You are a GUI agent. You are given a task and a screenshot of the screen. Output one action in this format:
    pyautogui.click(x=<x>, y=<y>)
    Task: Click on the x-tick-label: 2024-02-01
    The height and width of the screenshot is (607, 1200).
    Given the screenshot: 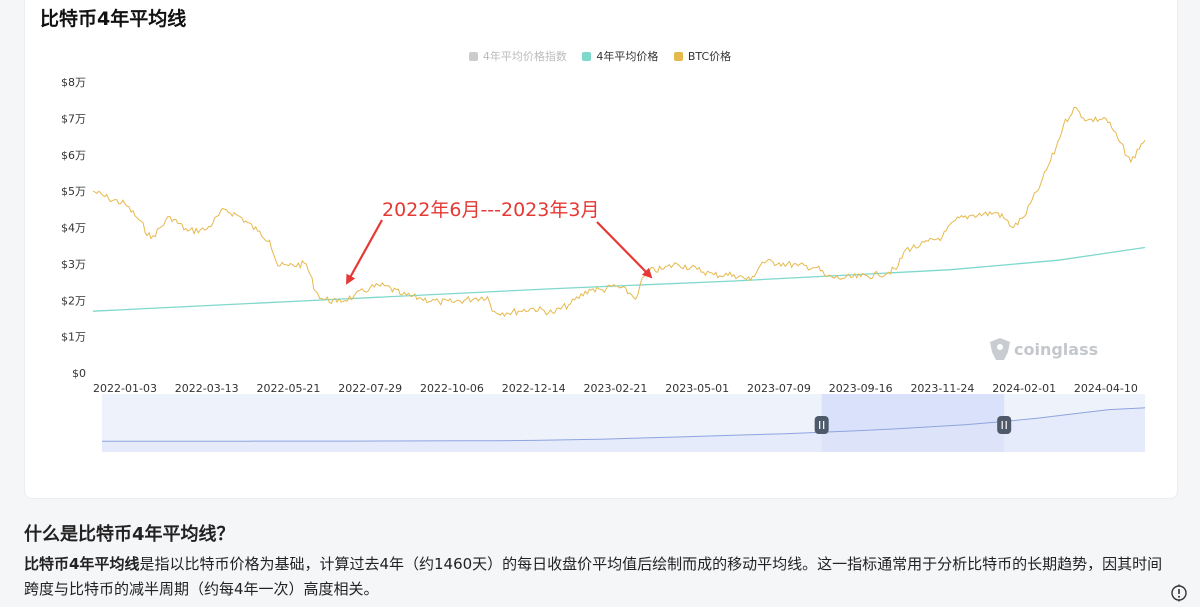 What is the action you would take?
    pyautogui.click(x=1024, y=388)
    